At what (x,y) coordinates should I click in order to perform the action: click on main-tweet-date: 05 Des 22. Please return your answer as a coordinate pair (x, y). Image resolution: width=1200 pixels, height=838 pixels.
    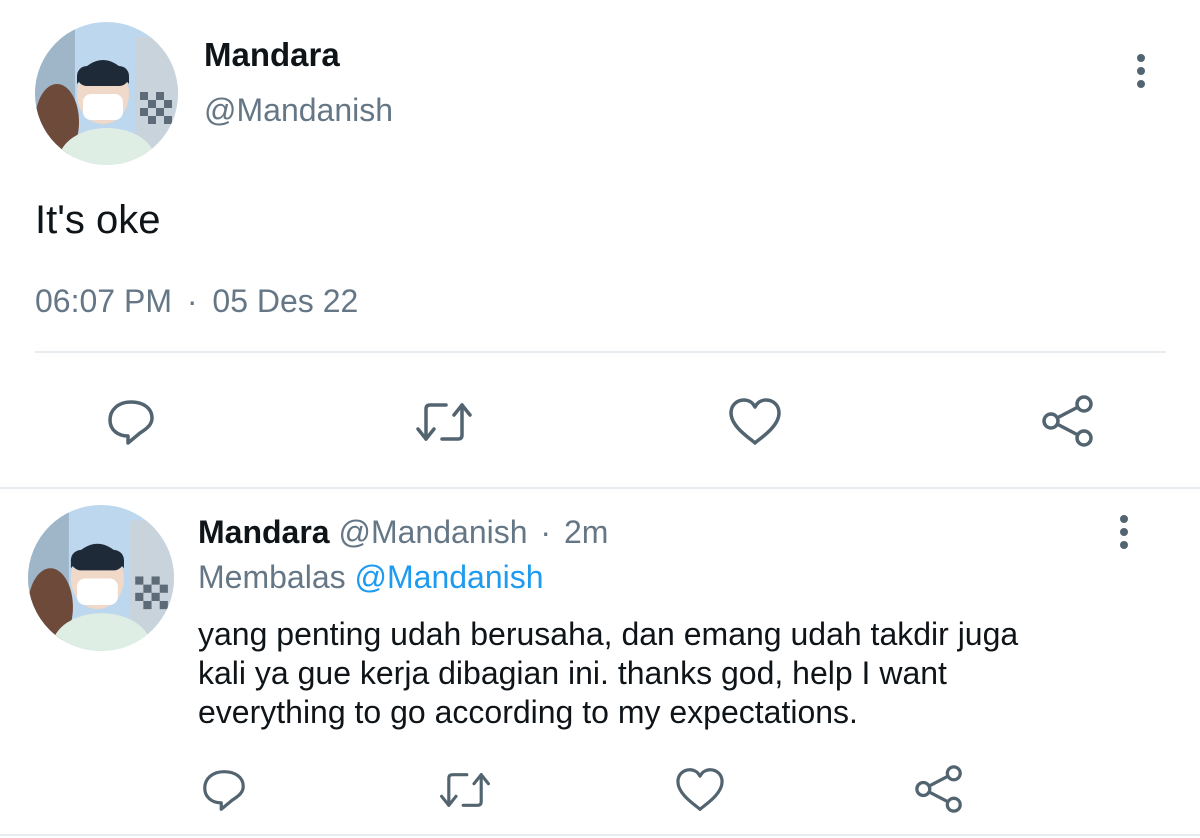
    Looking at the image, I should click on (285, 301).